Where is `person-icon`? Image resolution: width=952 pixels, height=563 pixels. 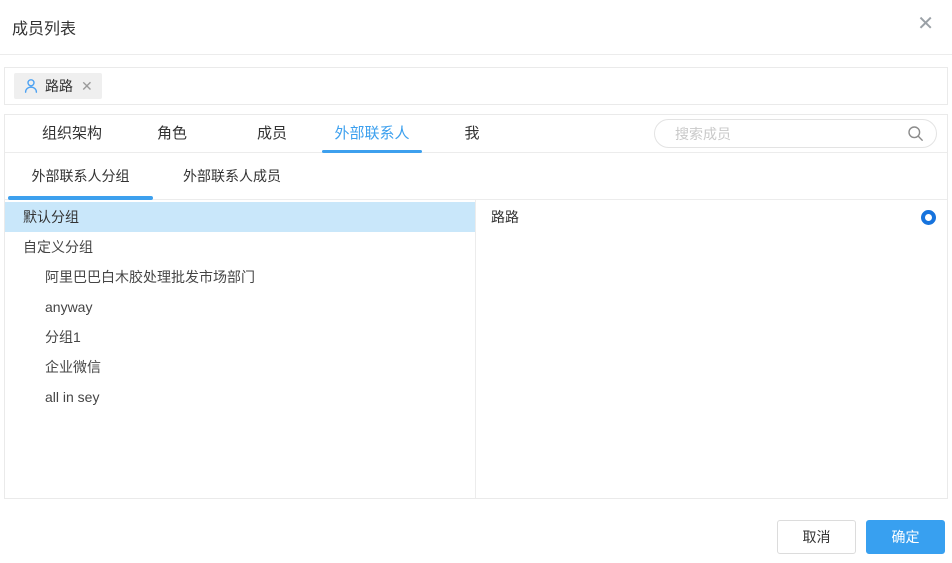
person-icon is located at coordinates (31, 86).